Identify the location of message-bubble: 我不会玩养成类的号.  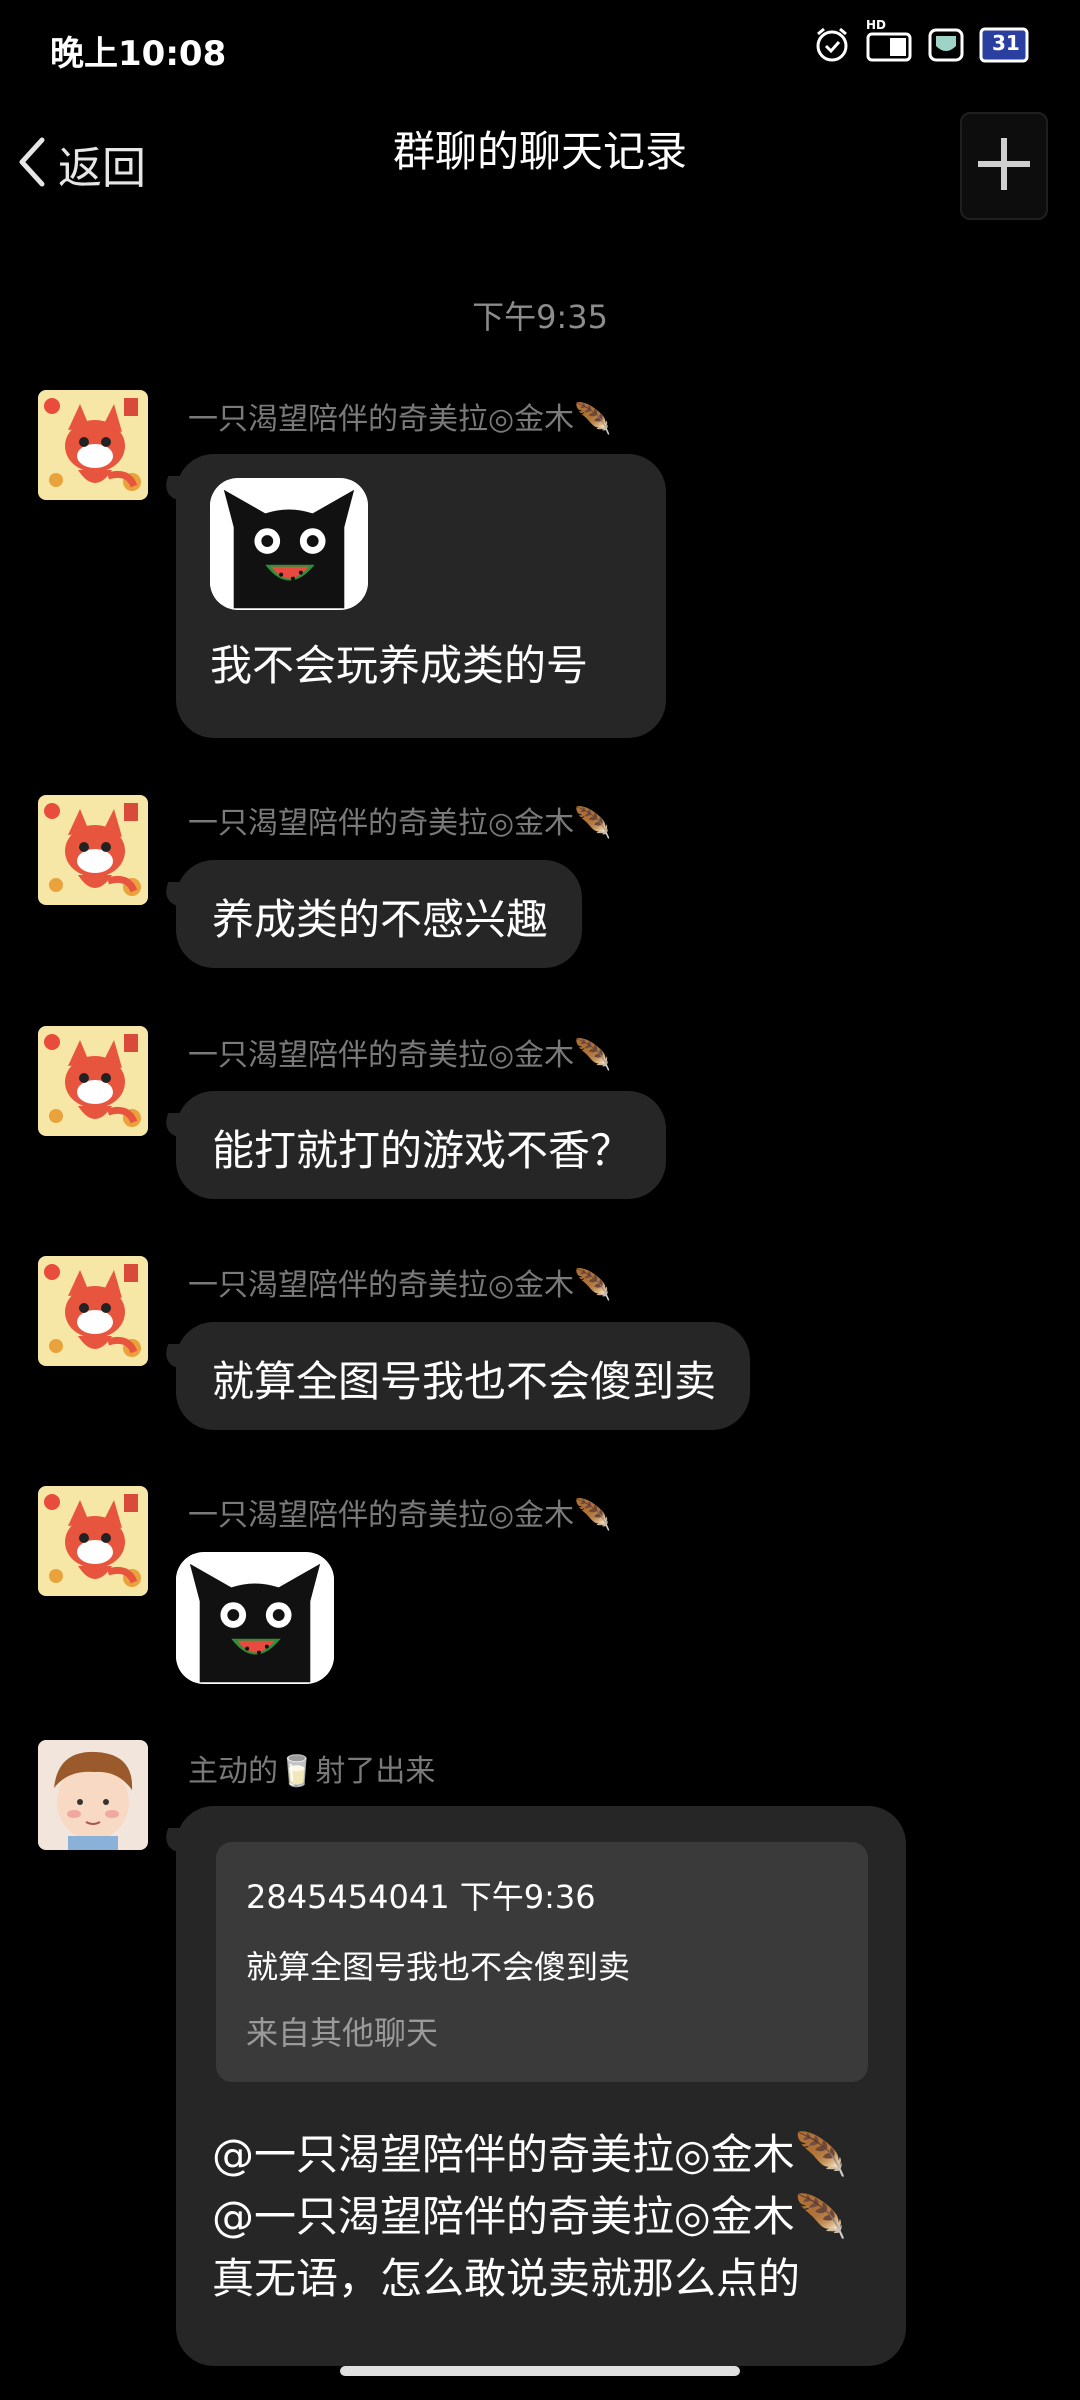
(421, 596).